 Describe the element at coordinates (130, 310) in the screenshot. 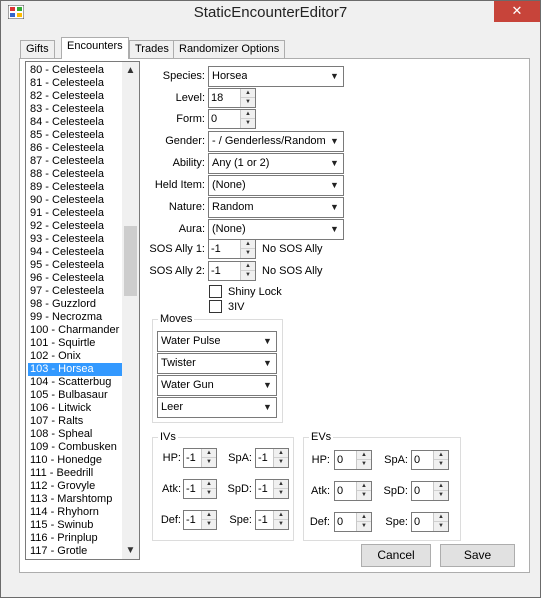

I see `list-scrollbar: ▲ ▼` at that location.